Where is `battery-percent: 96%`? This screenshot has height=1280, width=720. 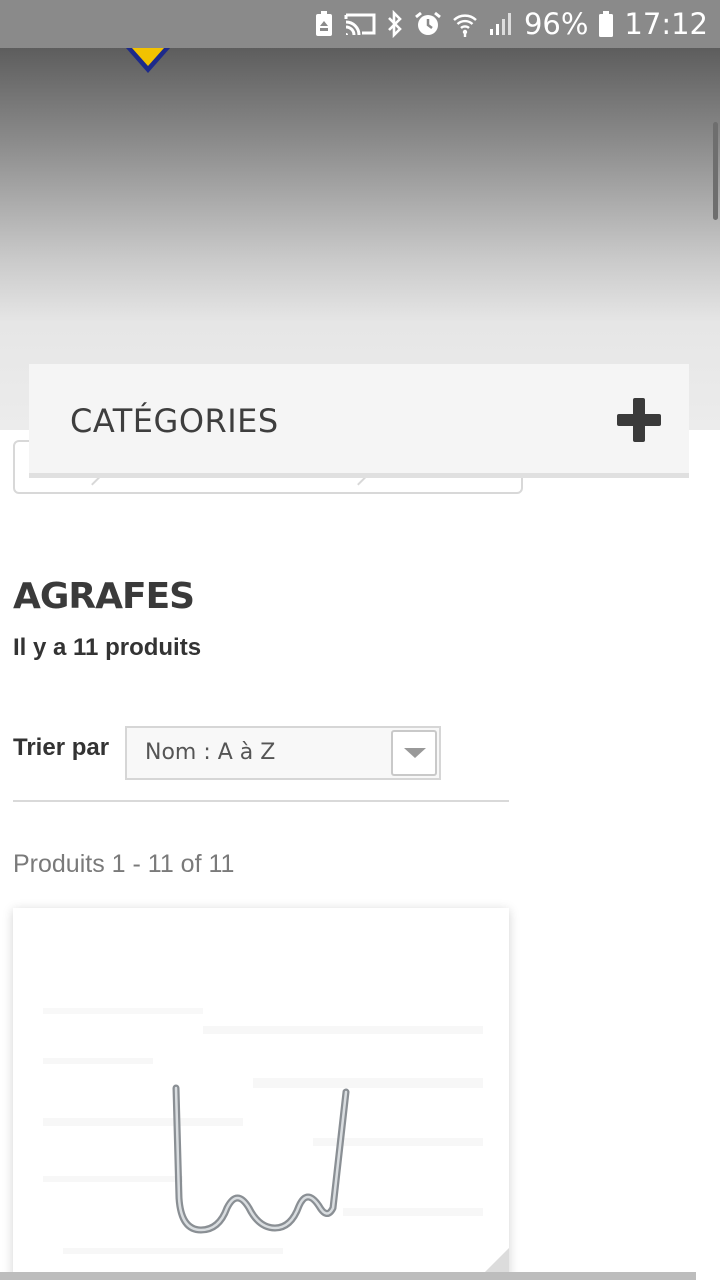 battery-percent: 96% is located at coordinates (556, 24).